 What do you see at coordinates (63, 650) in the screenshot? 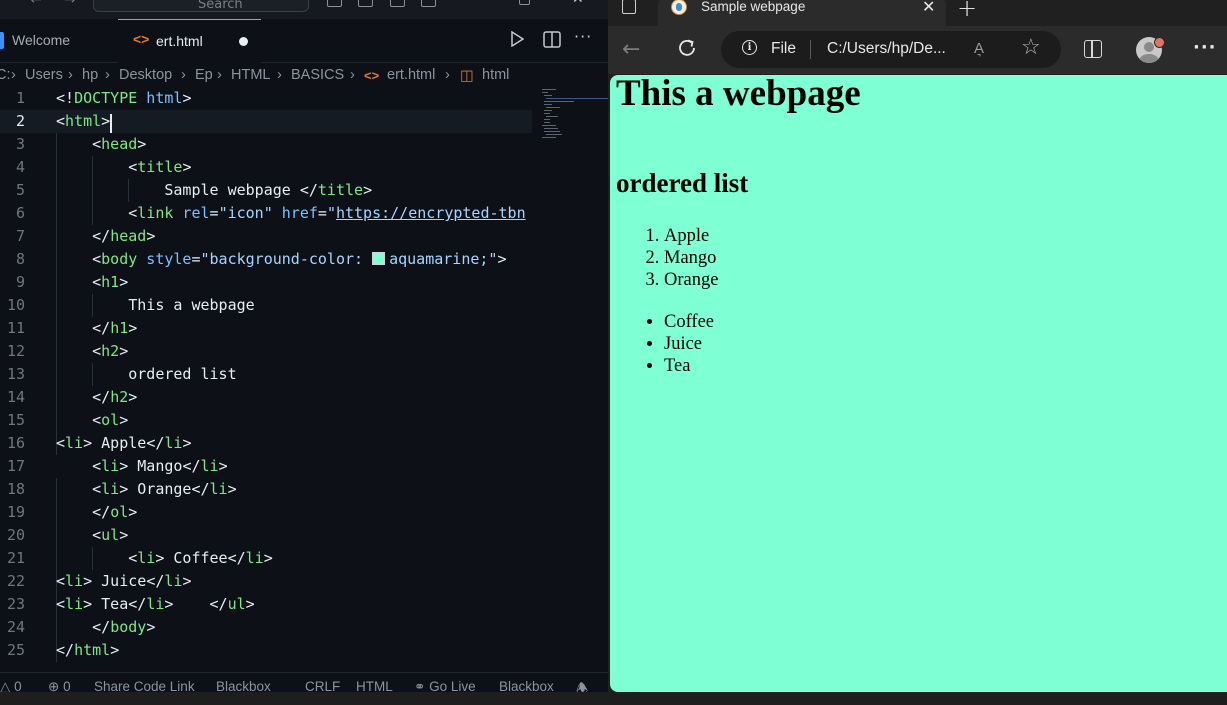
I see `code-line: 25 </html>` at bounding box center [63, 650].